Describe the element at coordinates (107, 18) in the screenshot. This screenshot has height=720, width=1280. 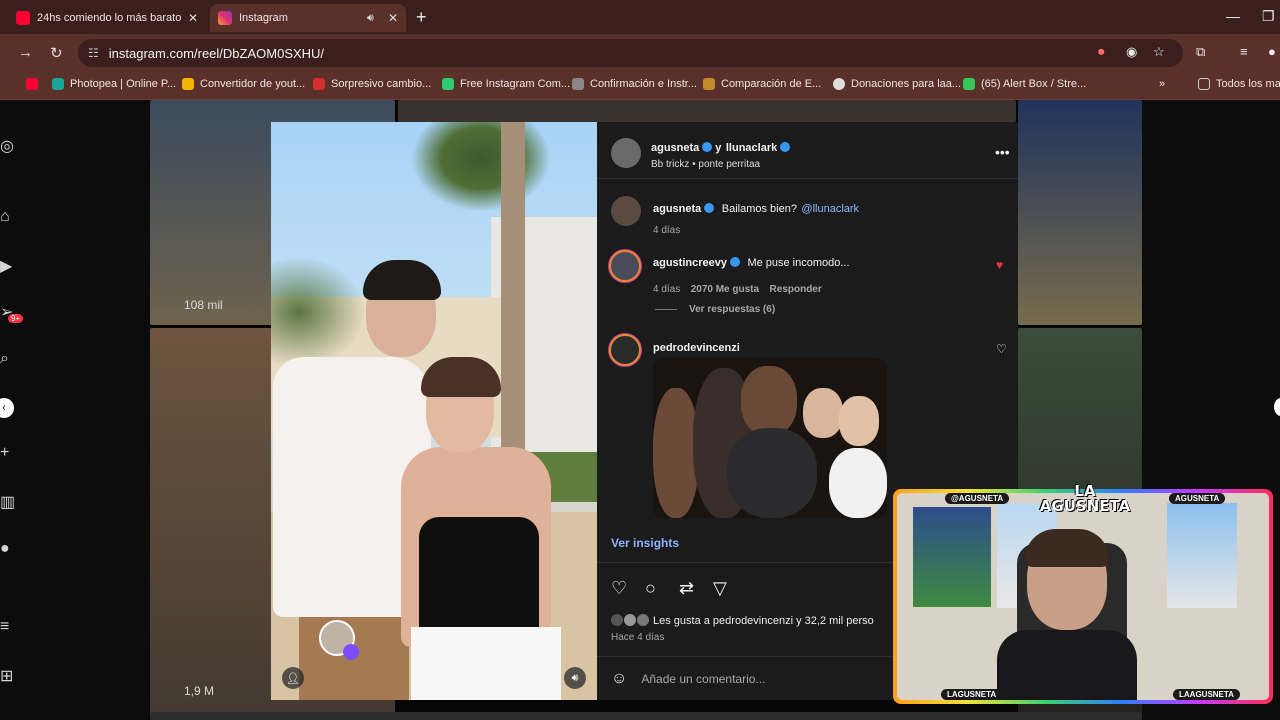
I see `tab-youtube: 24hs comiendo lo más barato d ✕` at that location.